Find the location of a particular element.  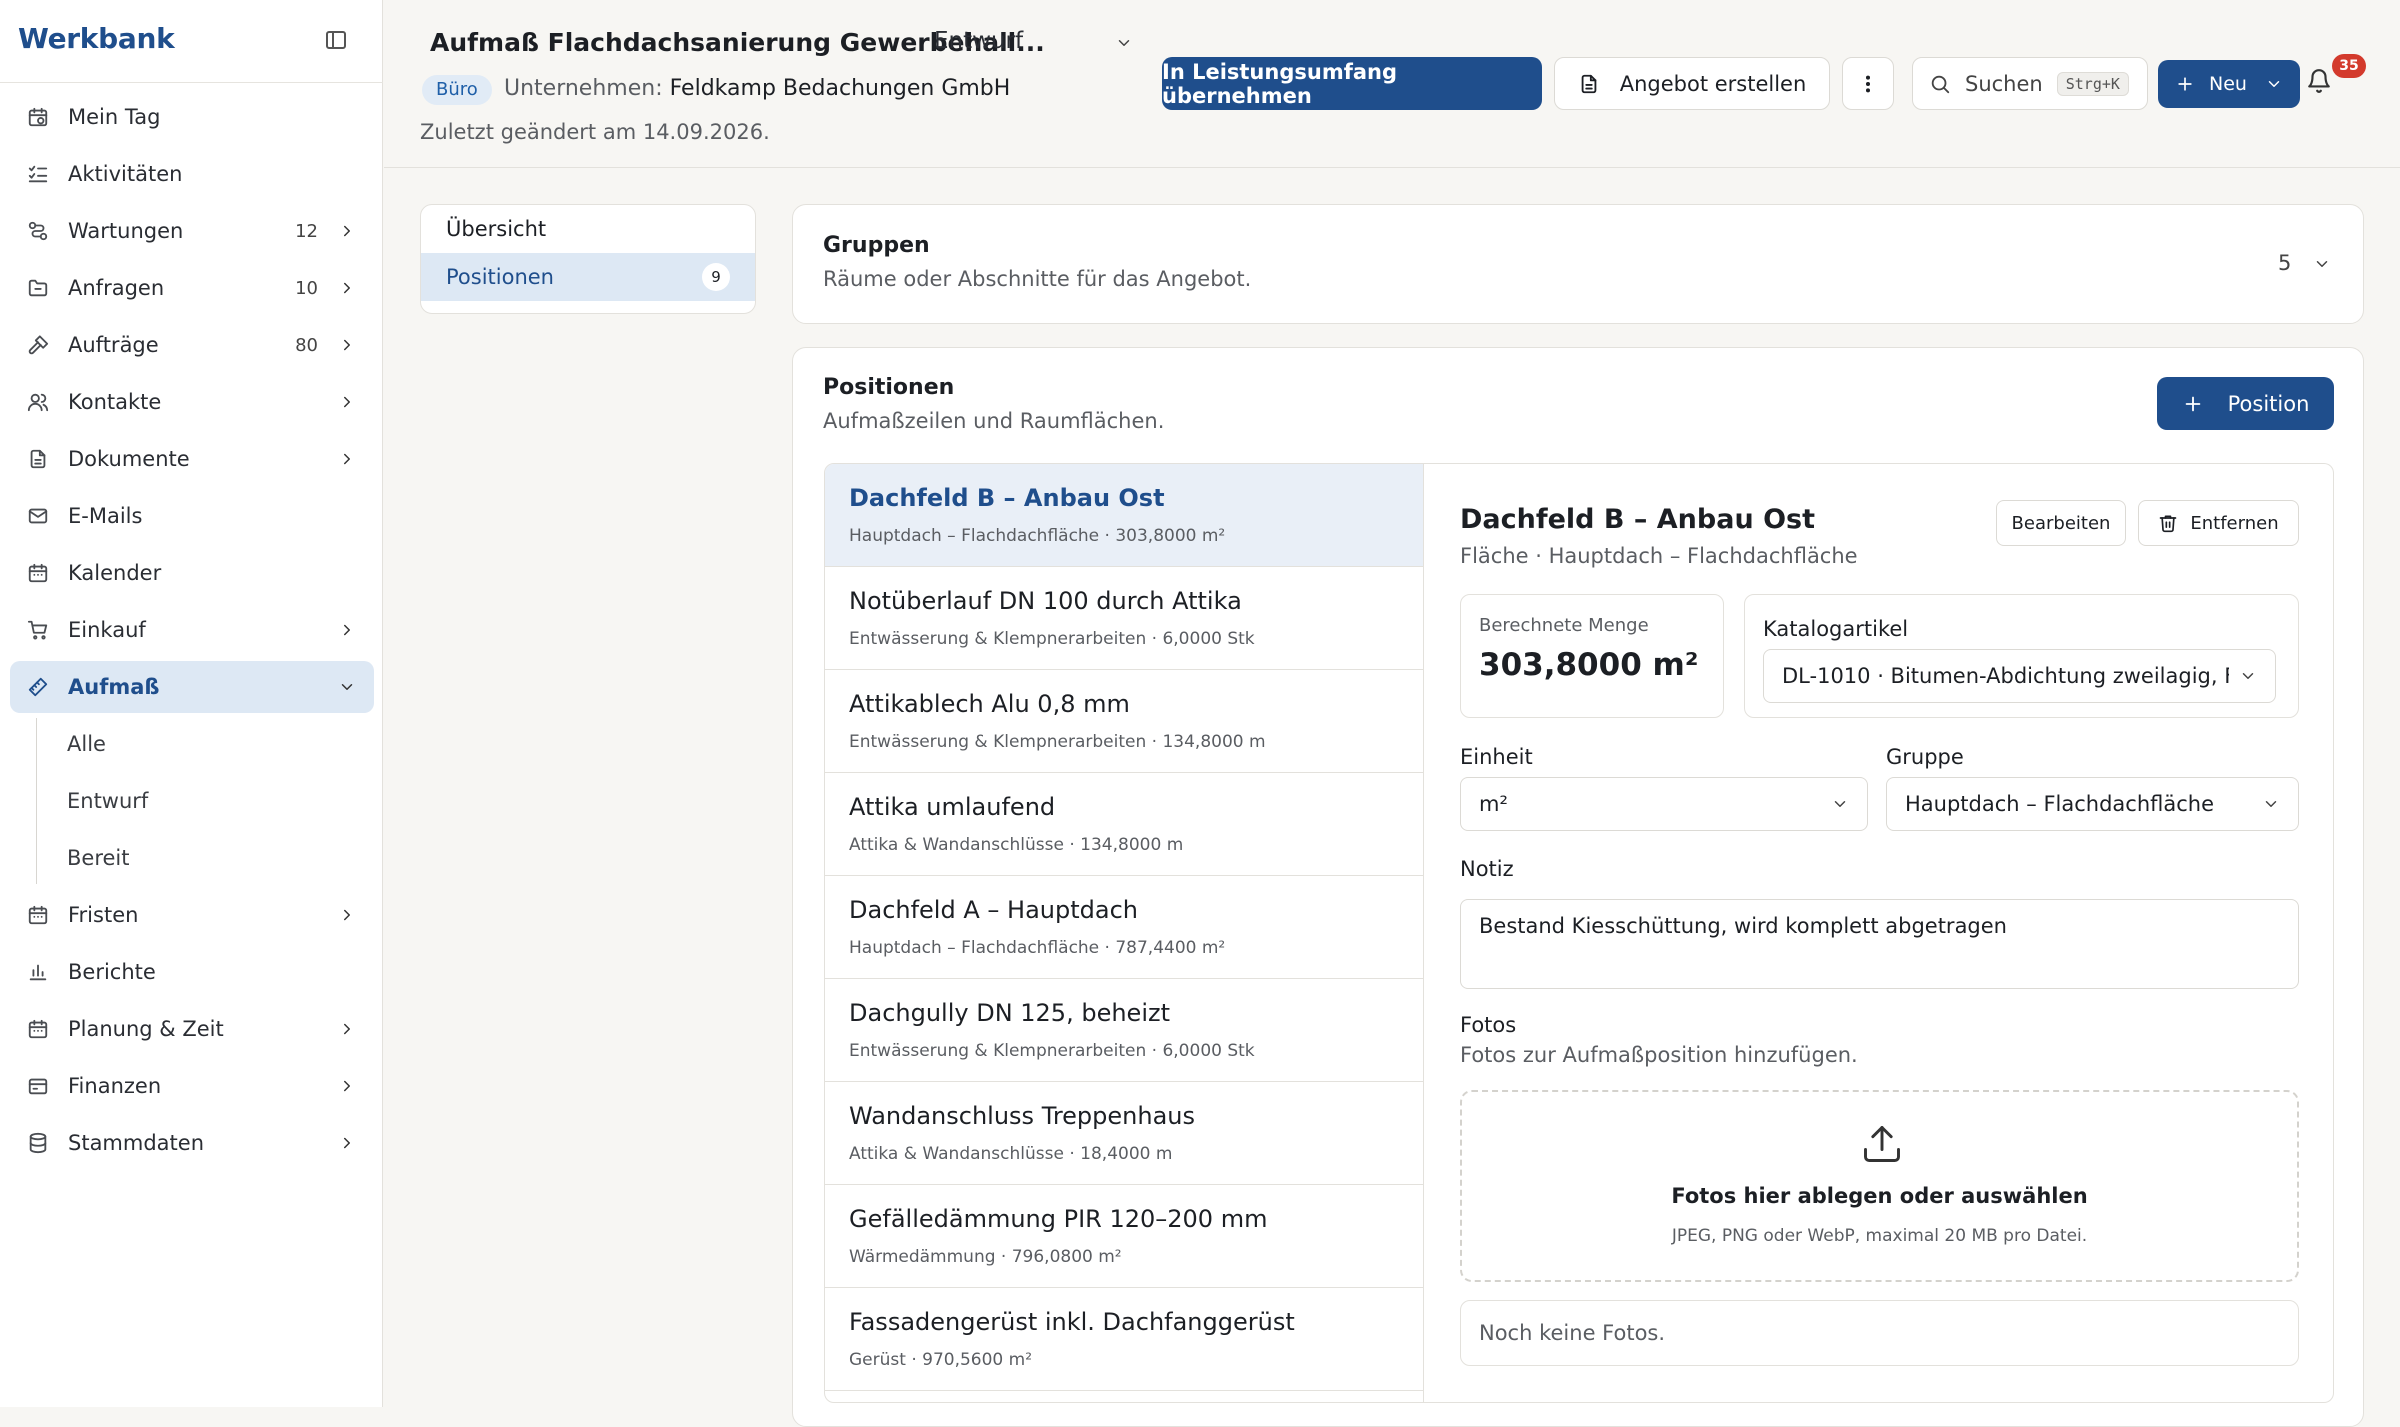

sidebar-item-finanzen: Finanzen is located at coordinates (192, 1086).